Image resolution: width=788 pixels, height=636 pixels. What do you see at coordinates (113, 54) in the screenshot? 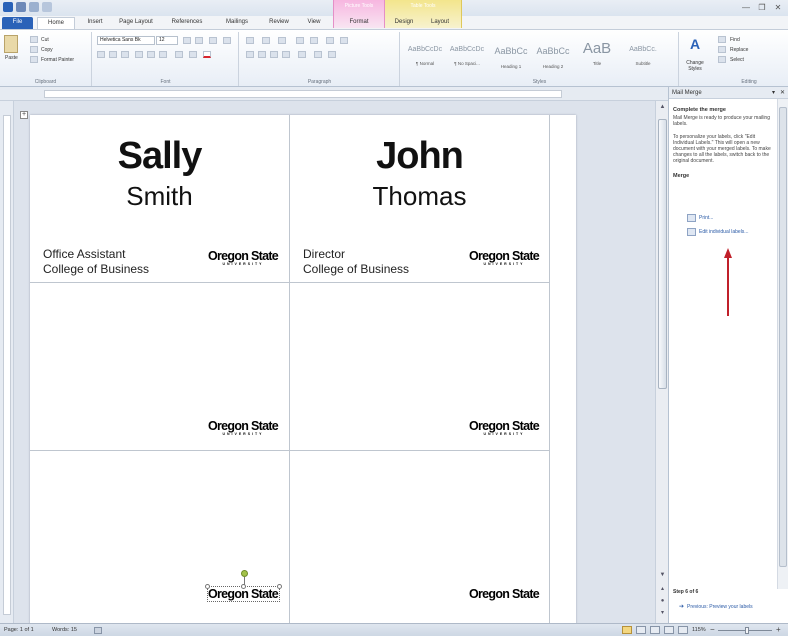
I see `italic-icon` at bounding box center [113, 54].